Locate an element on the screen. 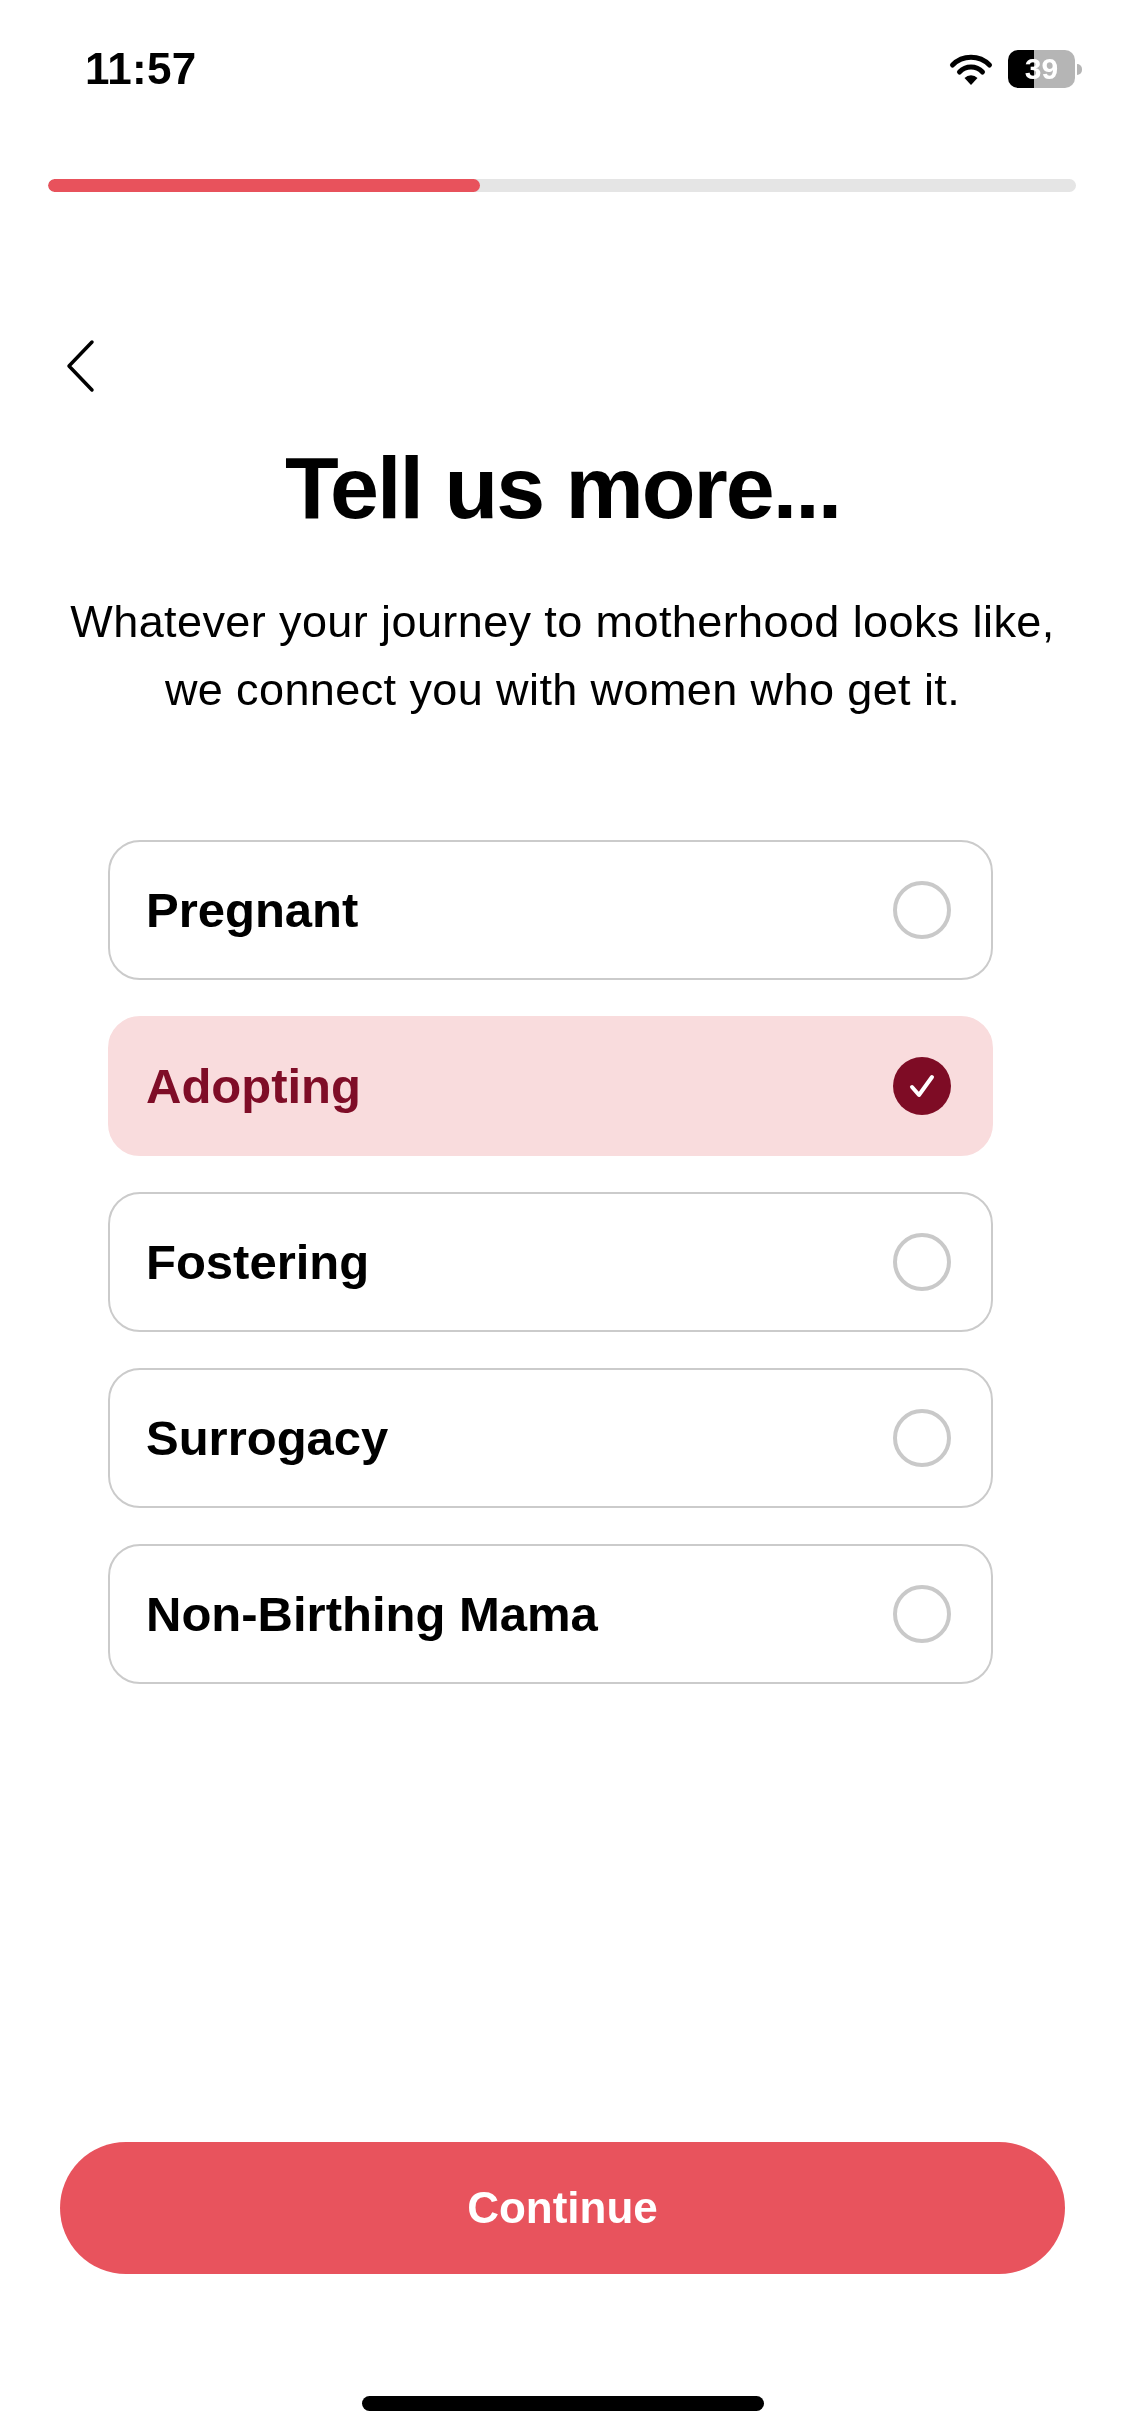  continue-button: Continue is located at coordinates (562, 2208).